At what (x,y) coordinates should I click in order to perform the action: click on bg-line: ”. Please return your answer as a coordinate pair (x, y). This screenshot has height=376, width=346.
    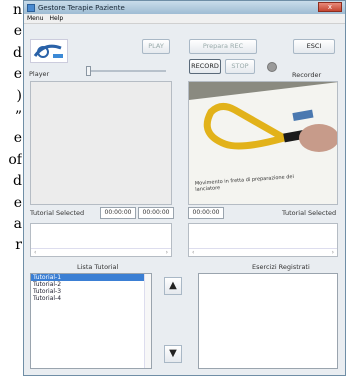
    Looking at the image, I should click on (18, 116).